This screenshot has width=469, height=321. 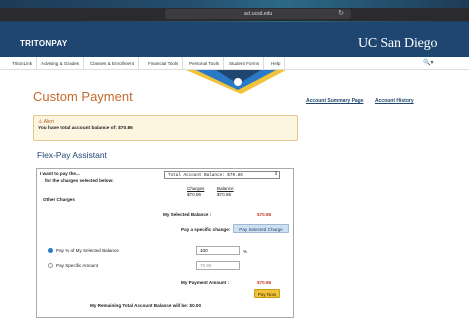 What do you see at coordinates (264, 282) in the screenshot?
I see `my-payment-amount-value: $70.86` at bounding box center [264, 282].